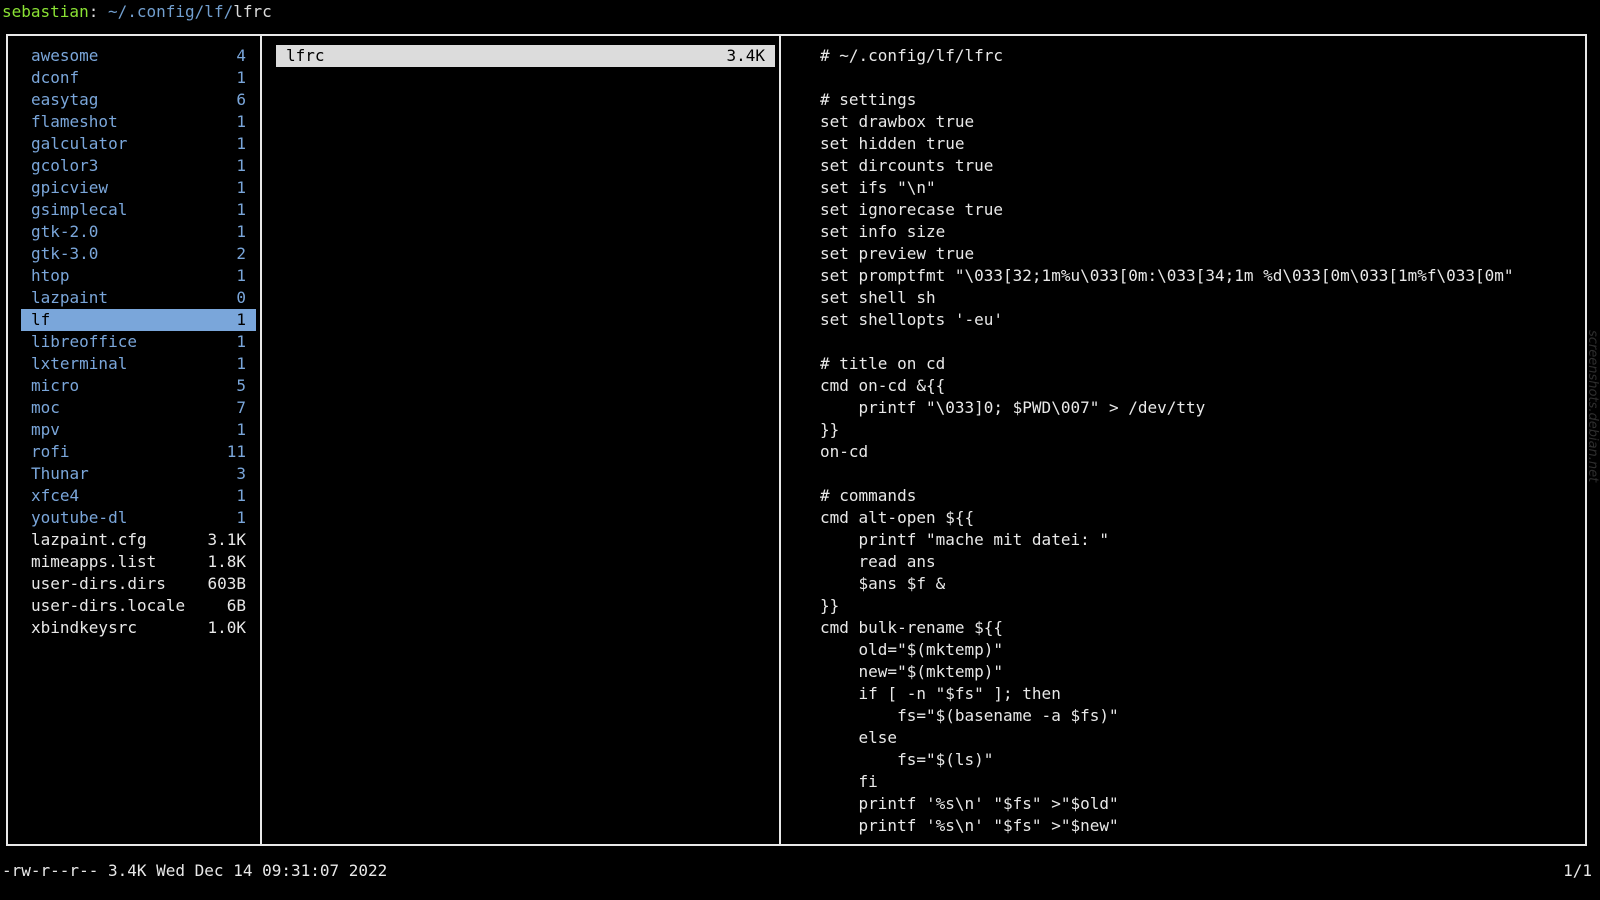 The height and width of the screenshot is (900, 1600). Describe the element at coordinates (912, 55) in the screenshot. I see `preview-line: # ~/.config/lf/lfrc` at that location.